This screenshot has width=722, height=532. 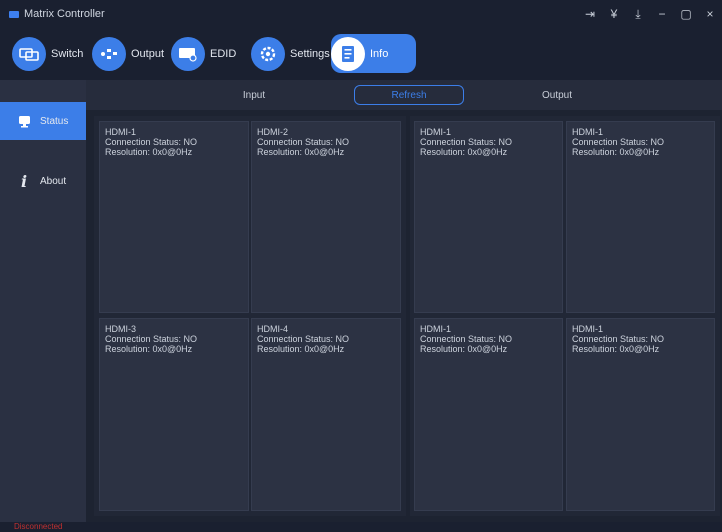 I want to click on window-title: Matrix Controller, so click(x=64, y=14).